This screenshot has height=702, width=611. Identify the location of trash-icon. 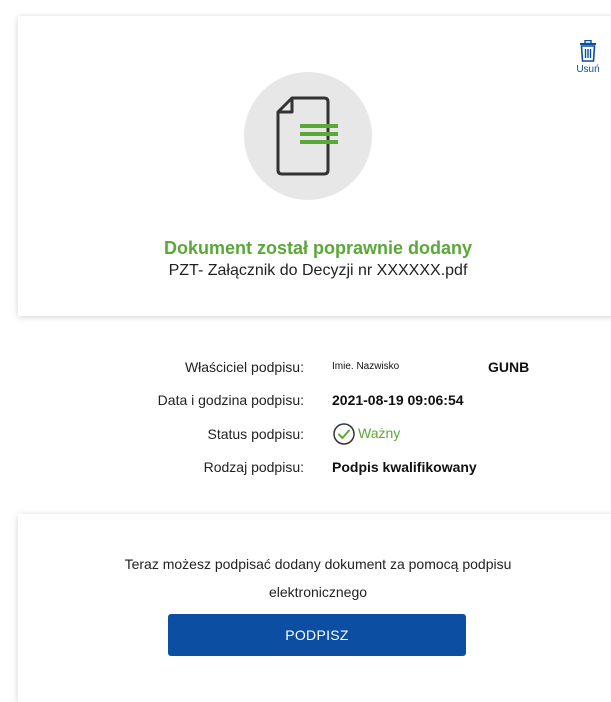
(588, 51).